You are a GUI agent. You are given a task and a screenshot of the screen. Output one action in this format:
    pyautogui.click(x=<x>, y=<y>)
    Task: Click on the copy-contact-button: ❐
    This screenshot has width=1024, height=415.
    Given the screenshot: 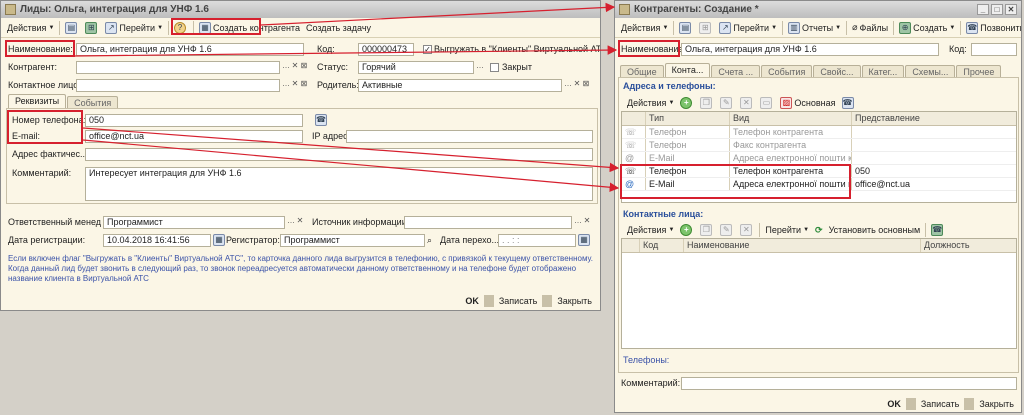 What is the action you would take?
    pyautogui.click(x=707, y=230)
    